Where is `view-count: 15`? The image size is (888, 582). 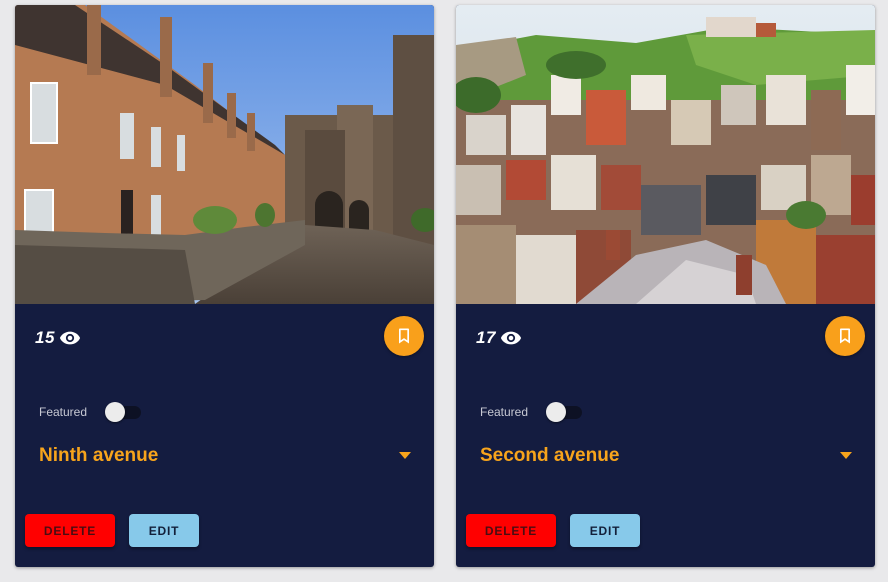 view-count: 15 is located at coordinates (58, 338).